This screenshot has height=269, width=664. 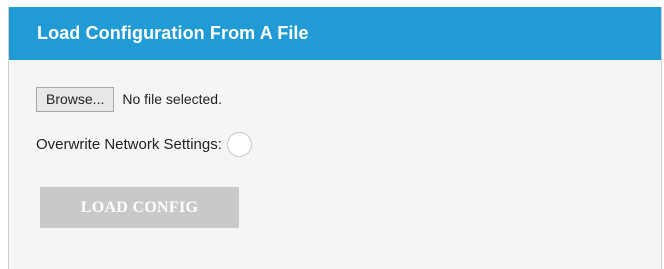 What do you see at coordinates (239, 144) in the screenshot?
I see `overwrite-network-settings-toggle` at bounding box center [239, 144].